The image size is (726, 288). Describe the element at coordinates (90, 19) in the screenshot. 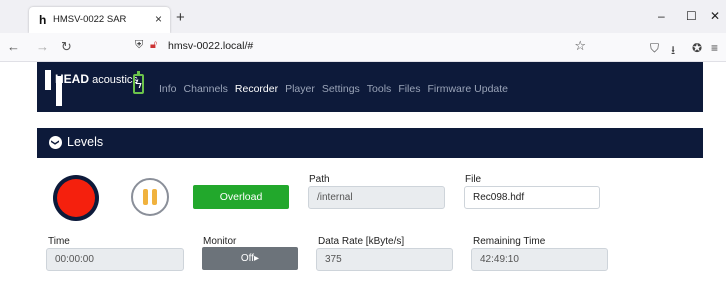

I see `tab-title: HMSV-0022 SAR` at that location.